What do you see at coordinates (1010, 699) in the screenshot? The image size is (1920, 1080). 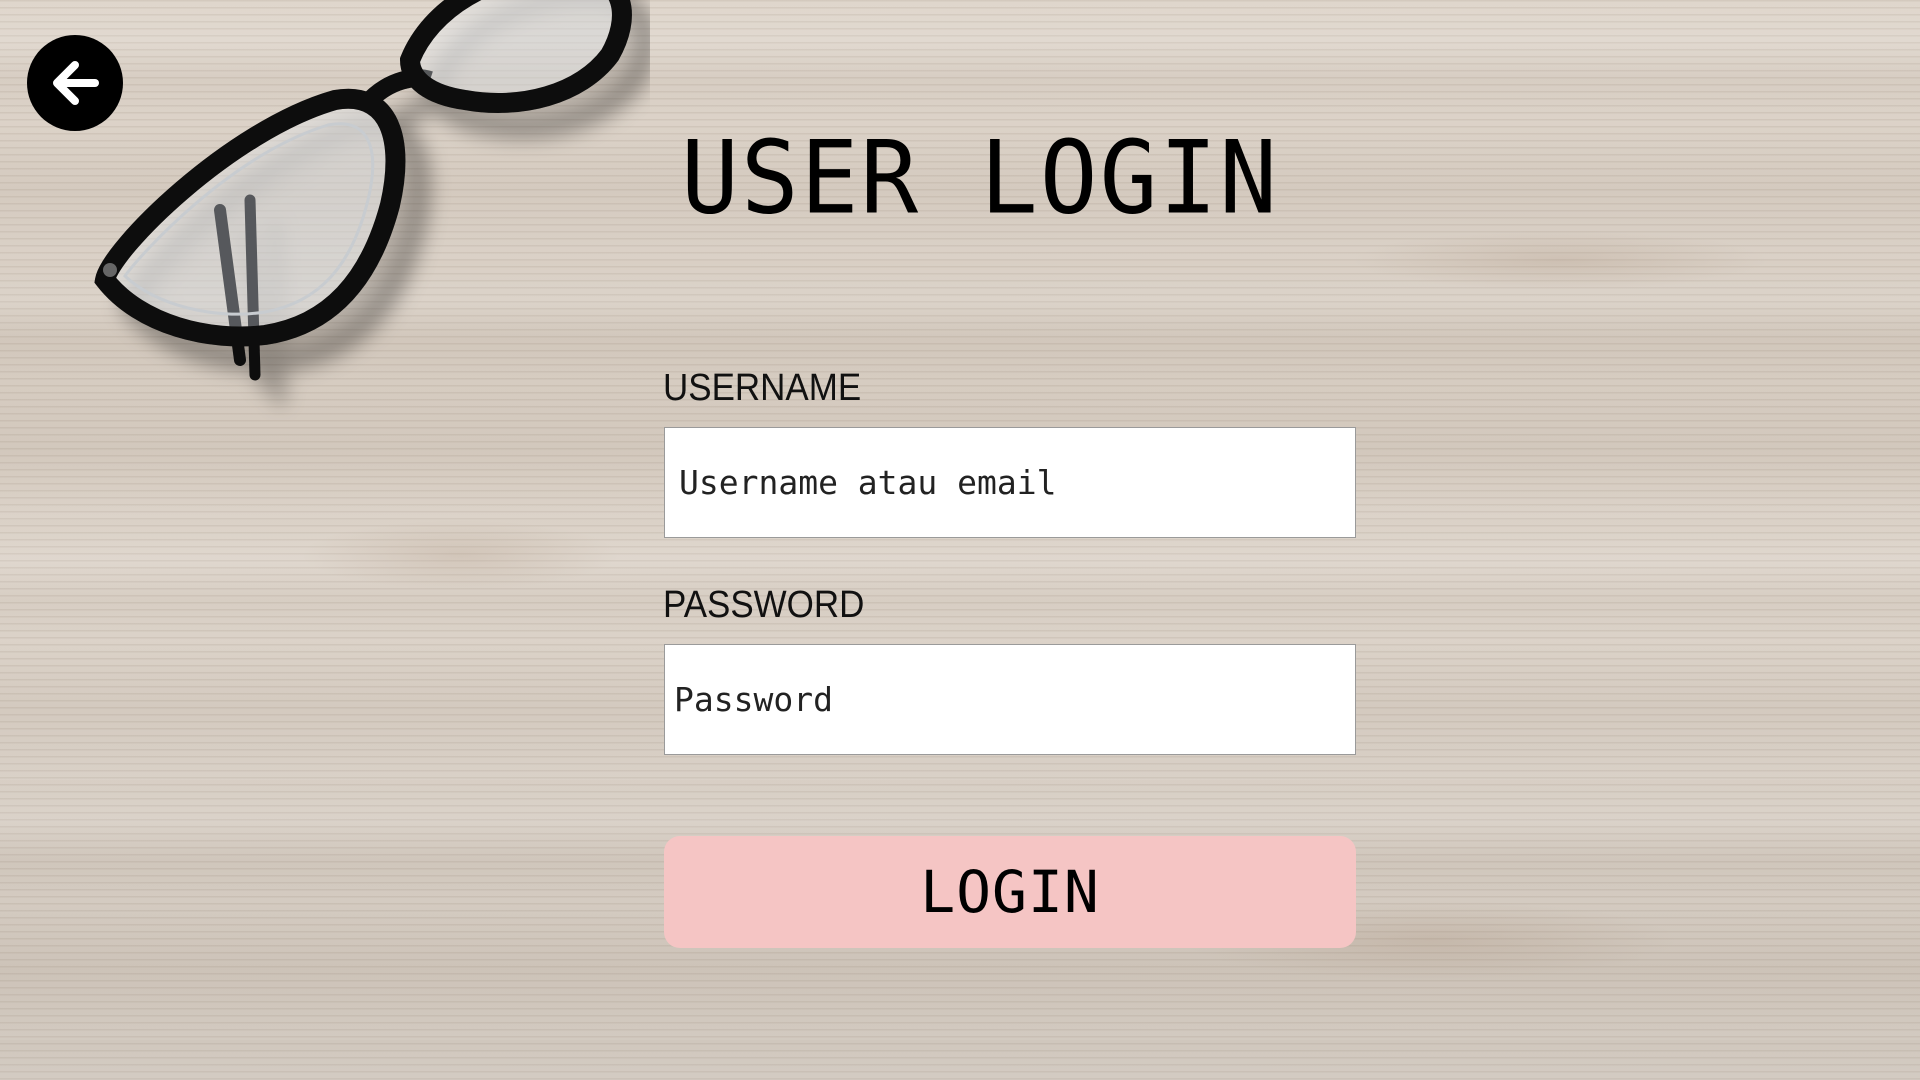 I see `password-input` at bounding box center [1010, 699].